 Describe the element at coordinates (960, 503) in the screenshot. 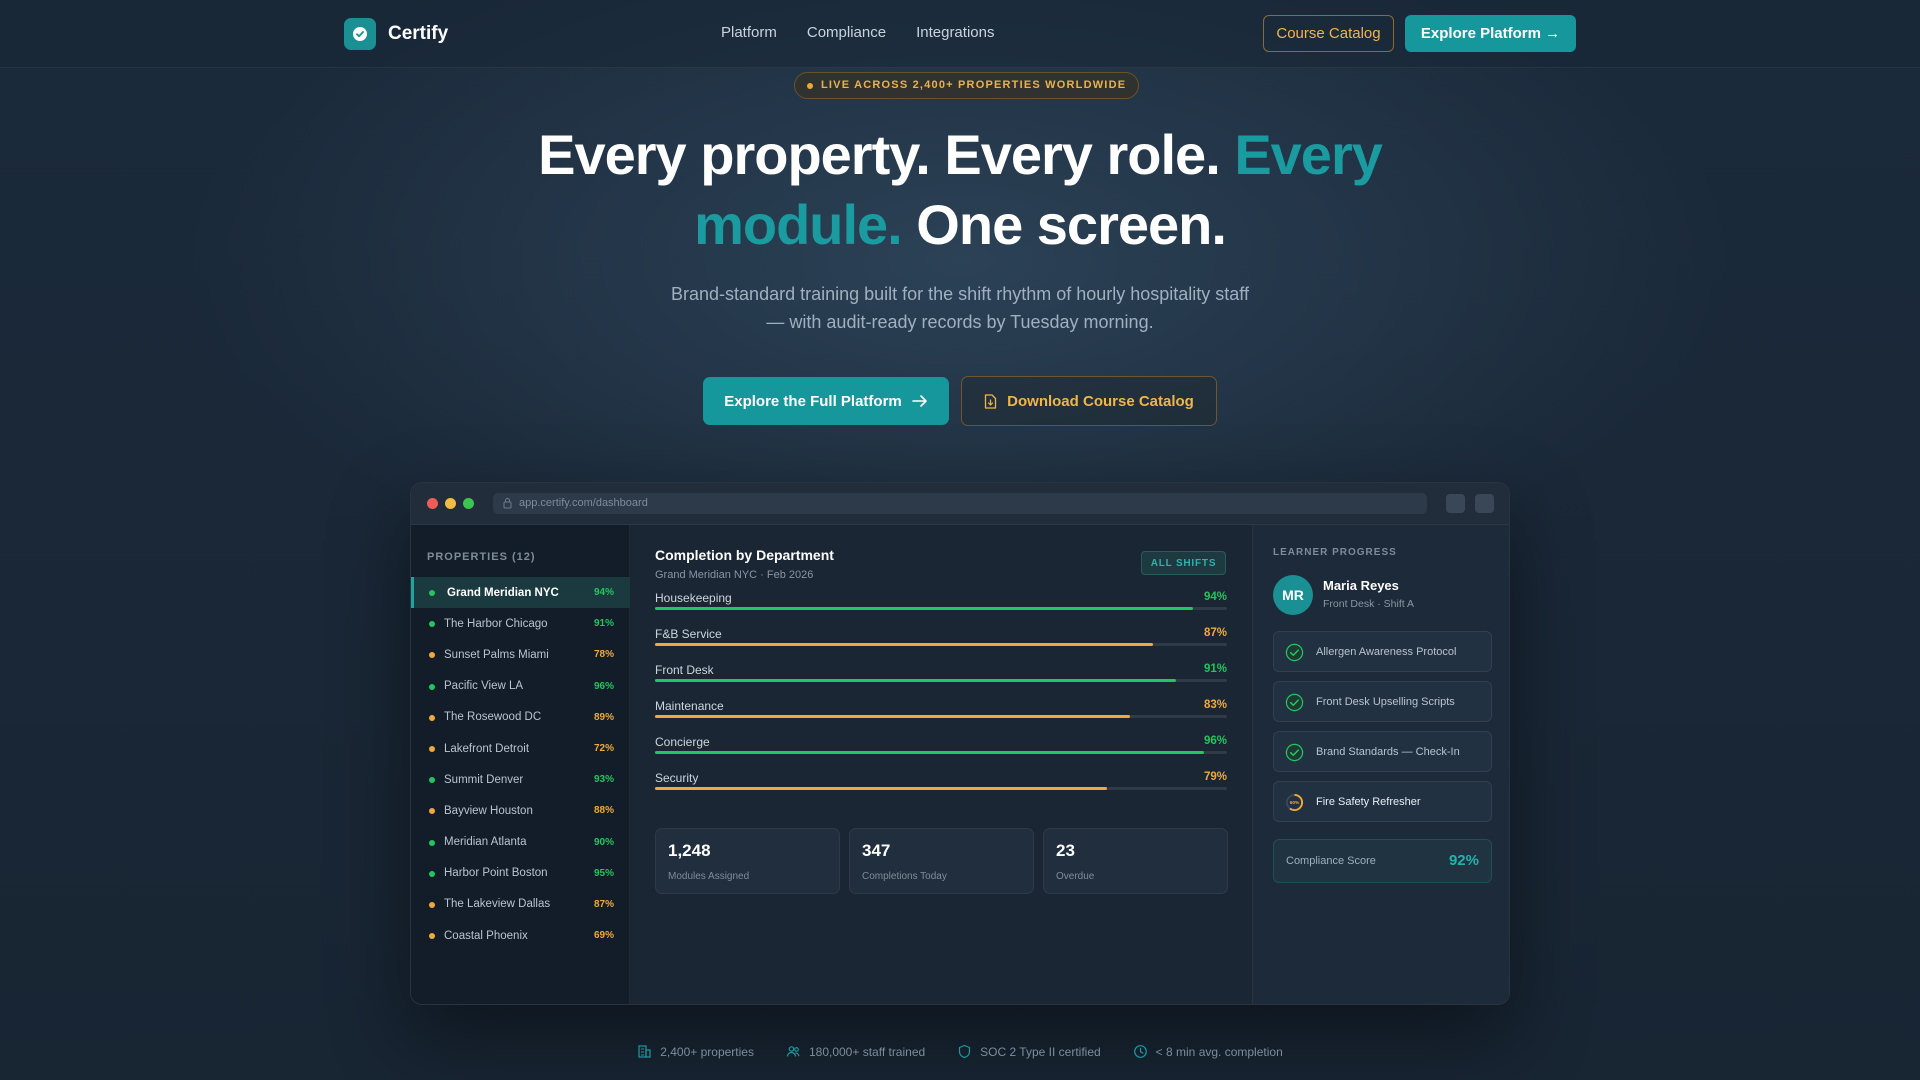

I see `address-bar: app.certify.com/dashboard` at that location.